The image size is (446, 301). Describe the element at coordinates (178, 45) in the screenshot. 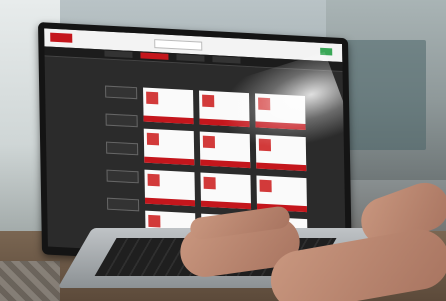

I see `search-bar` at that location.